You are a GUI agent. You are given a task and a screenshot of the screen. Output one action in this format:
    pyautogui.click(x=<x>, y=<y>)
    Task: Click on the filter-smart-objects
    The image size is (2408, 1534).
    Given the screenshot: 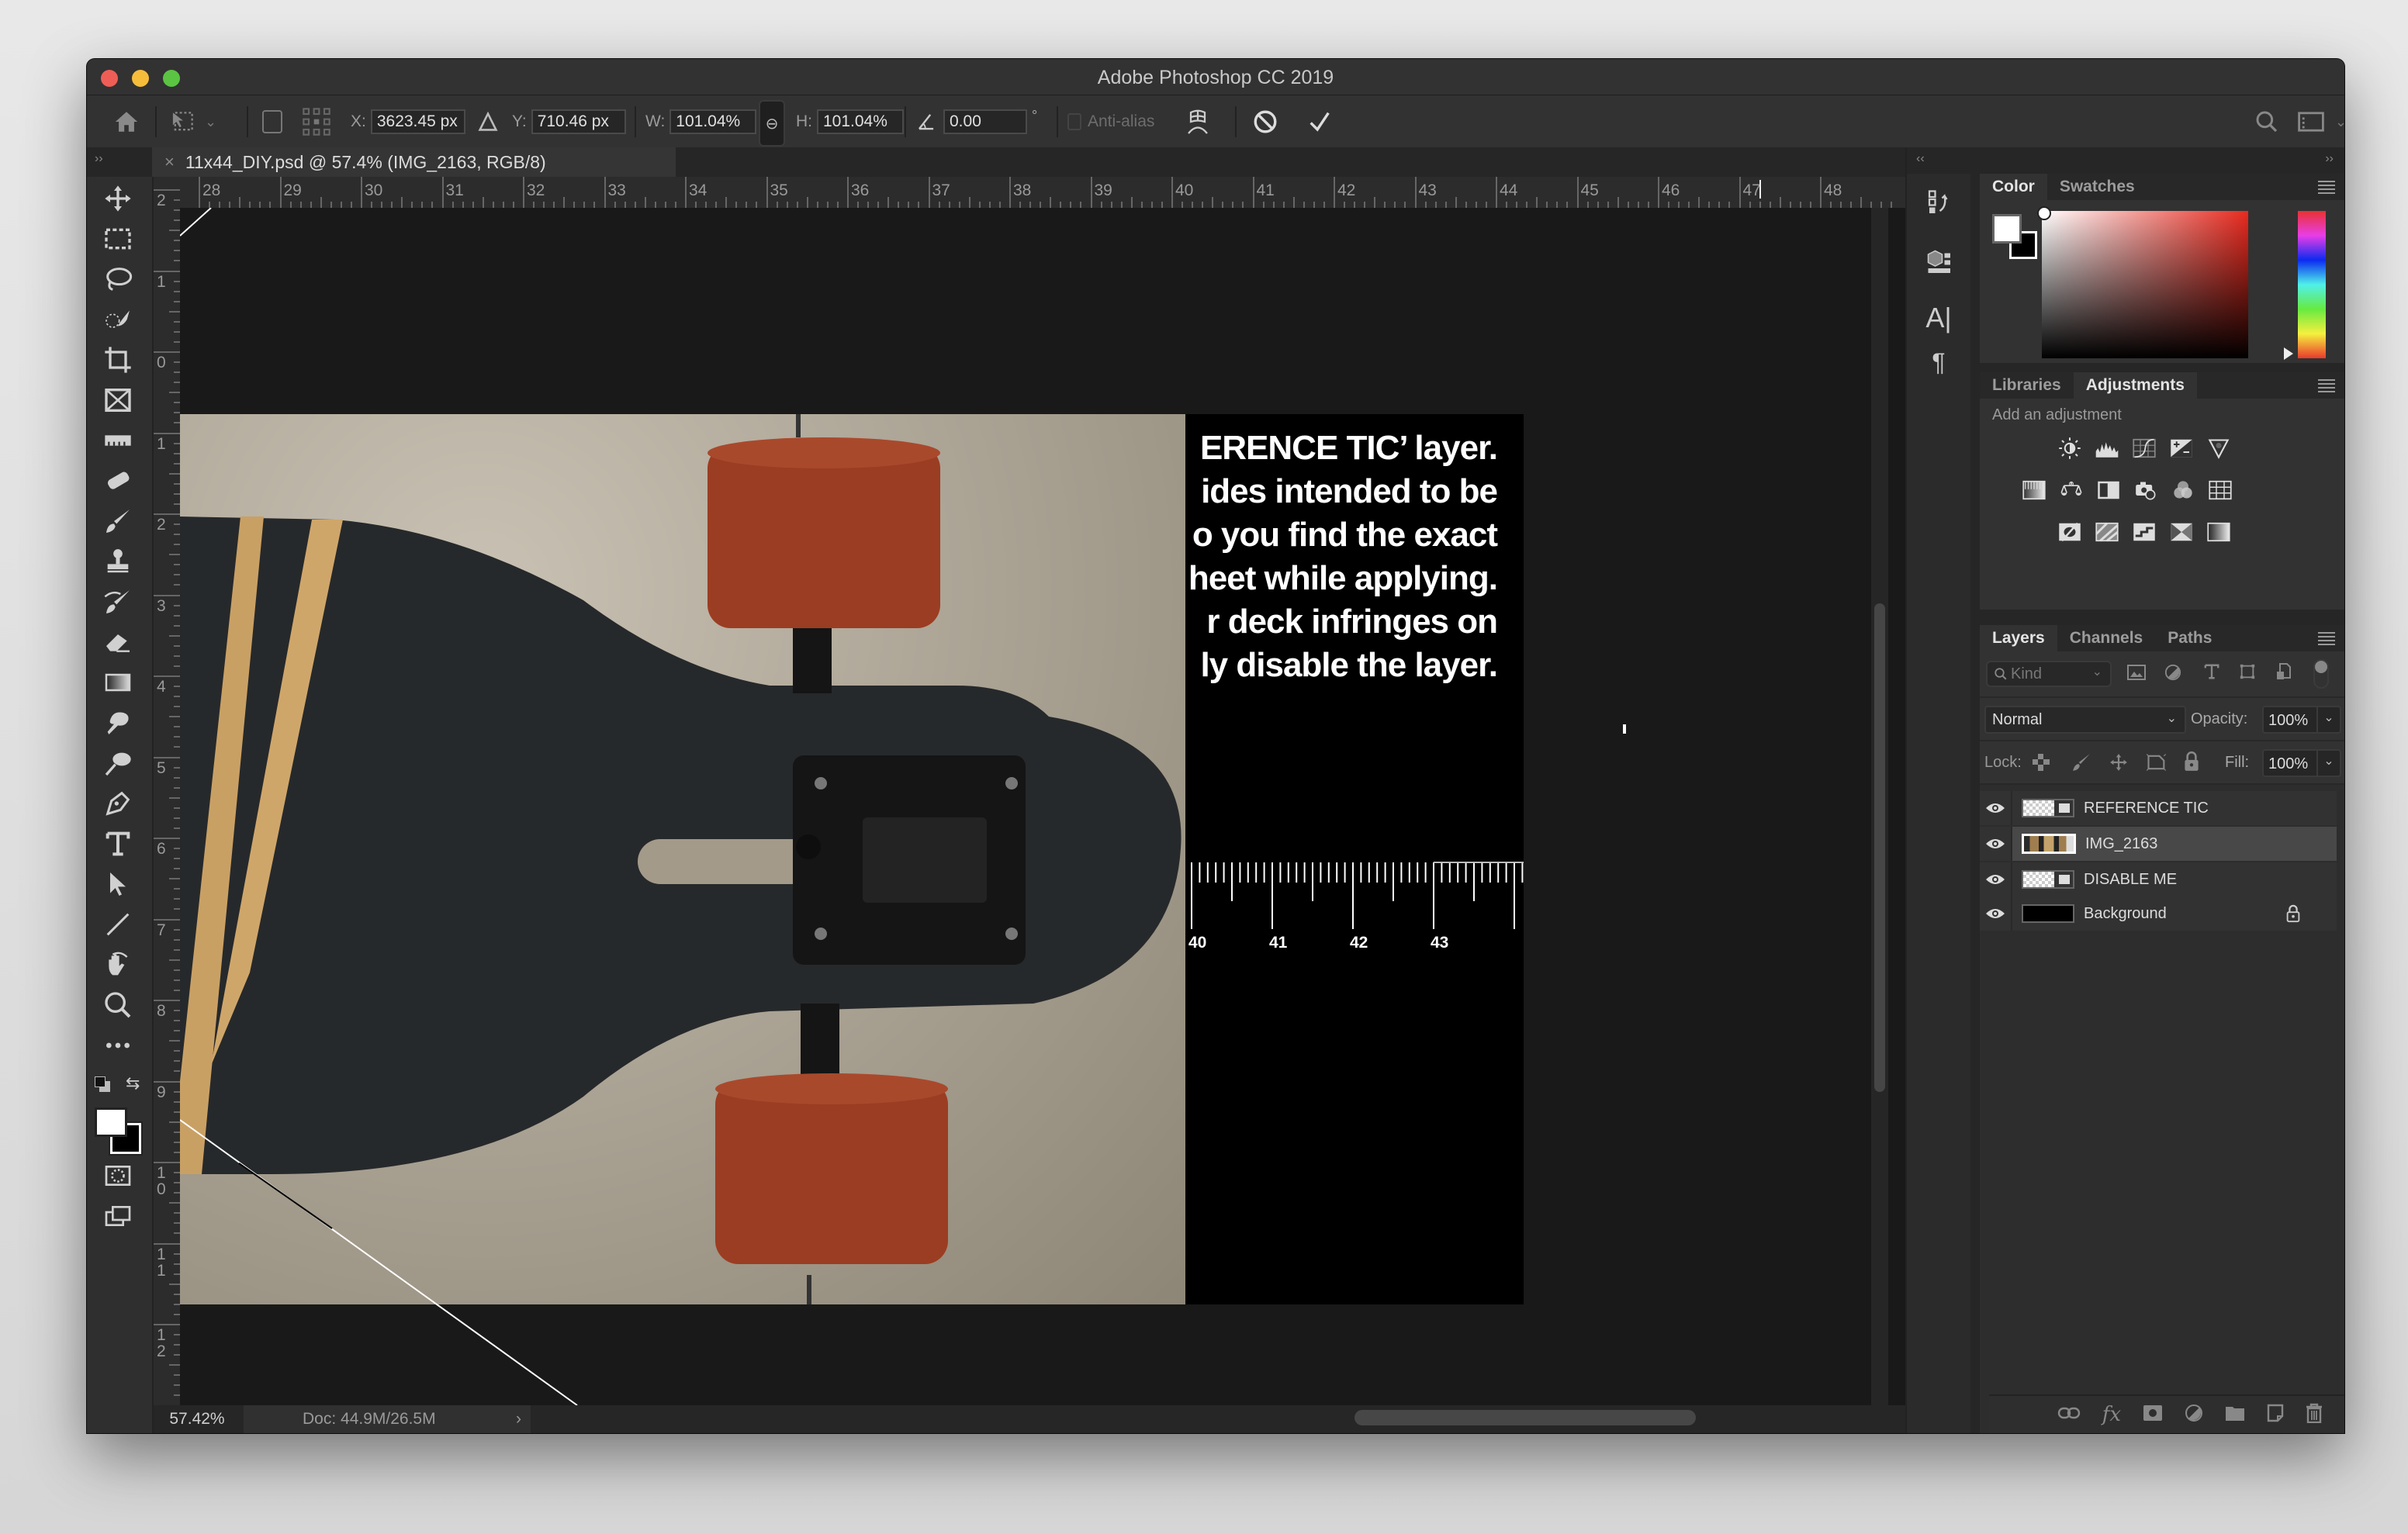 What is the action you would take?
    pyautogui.click(x=2284, y=673)
    